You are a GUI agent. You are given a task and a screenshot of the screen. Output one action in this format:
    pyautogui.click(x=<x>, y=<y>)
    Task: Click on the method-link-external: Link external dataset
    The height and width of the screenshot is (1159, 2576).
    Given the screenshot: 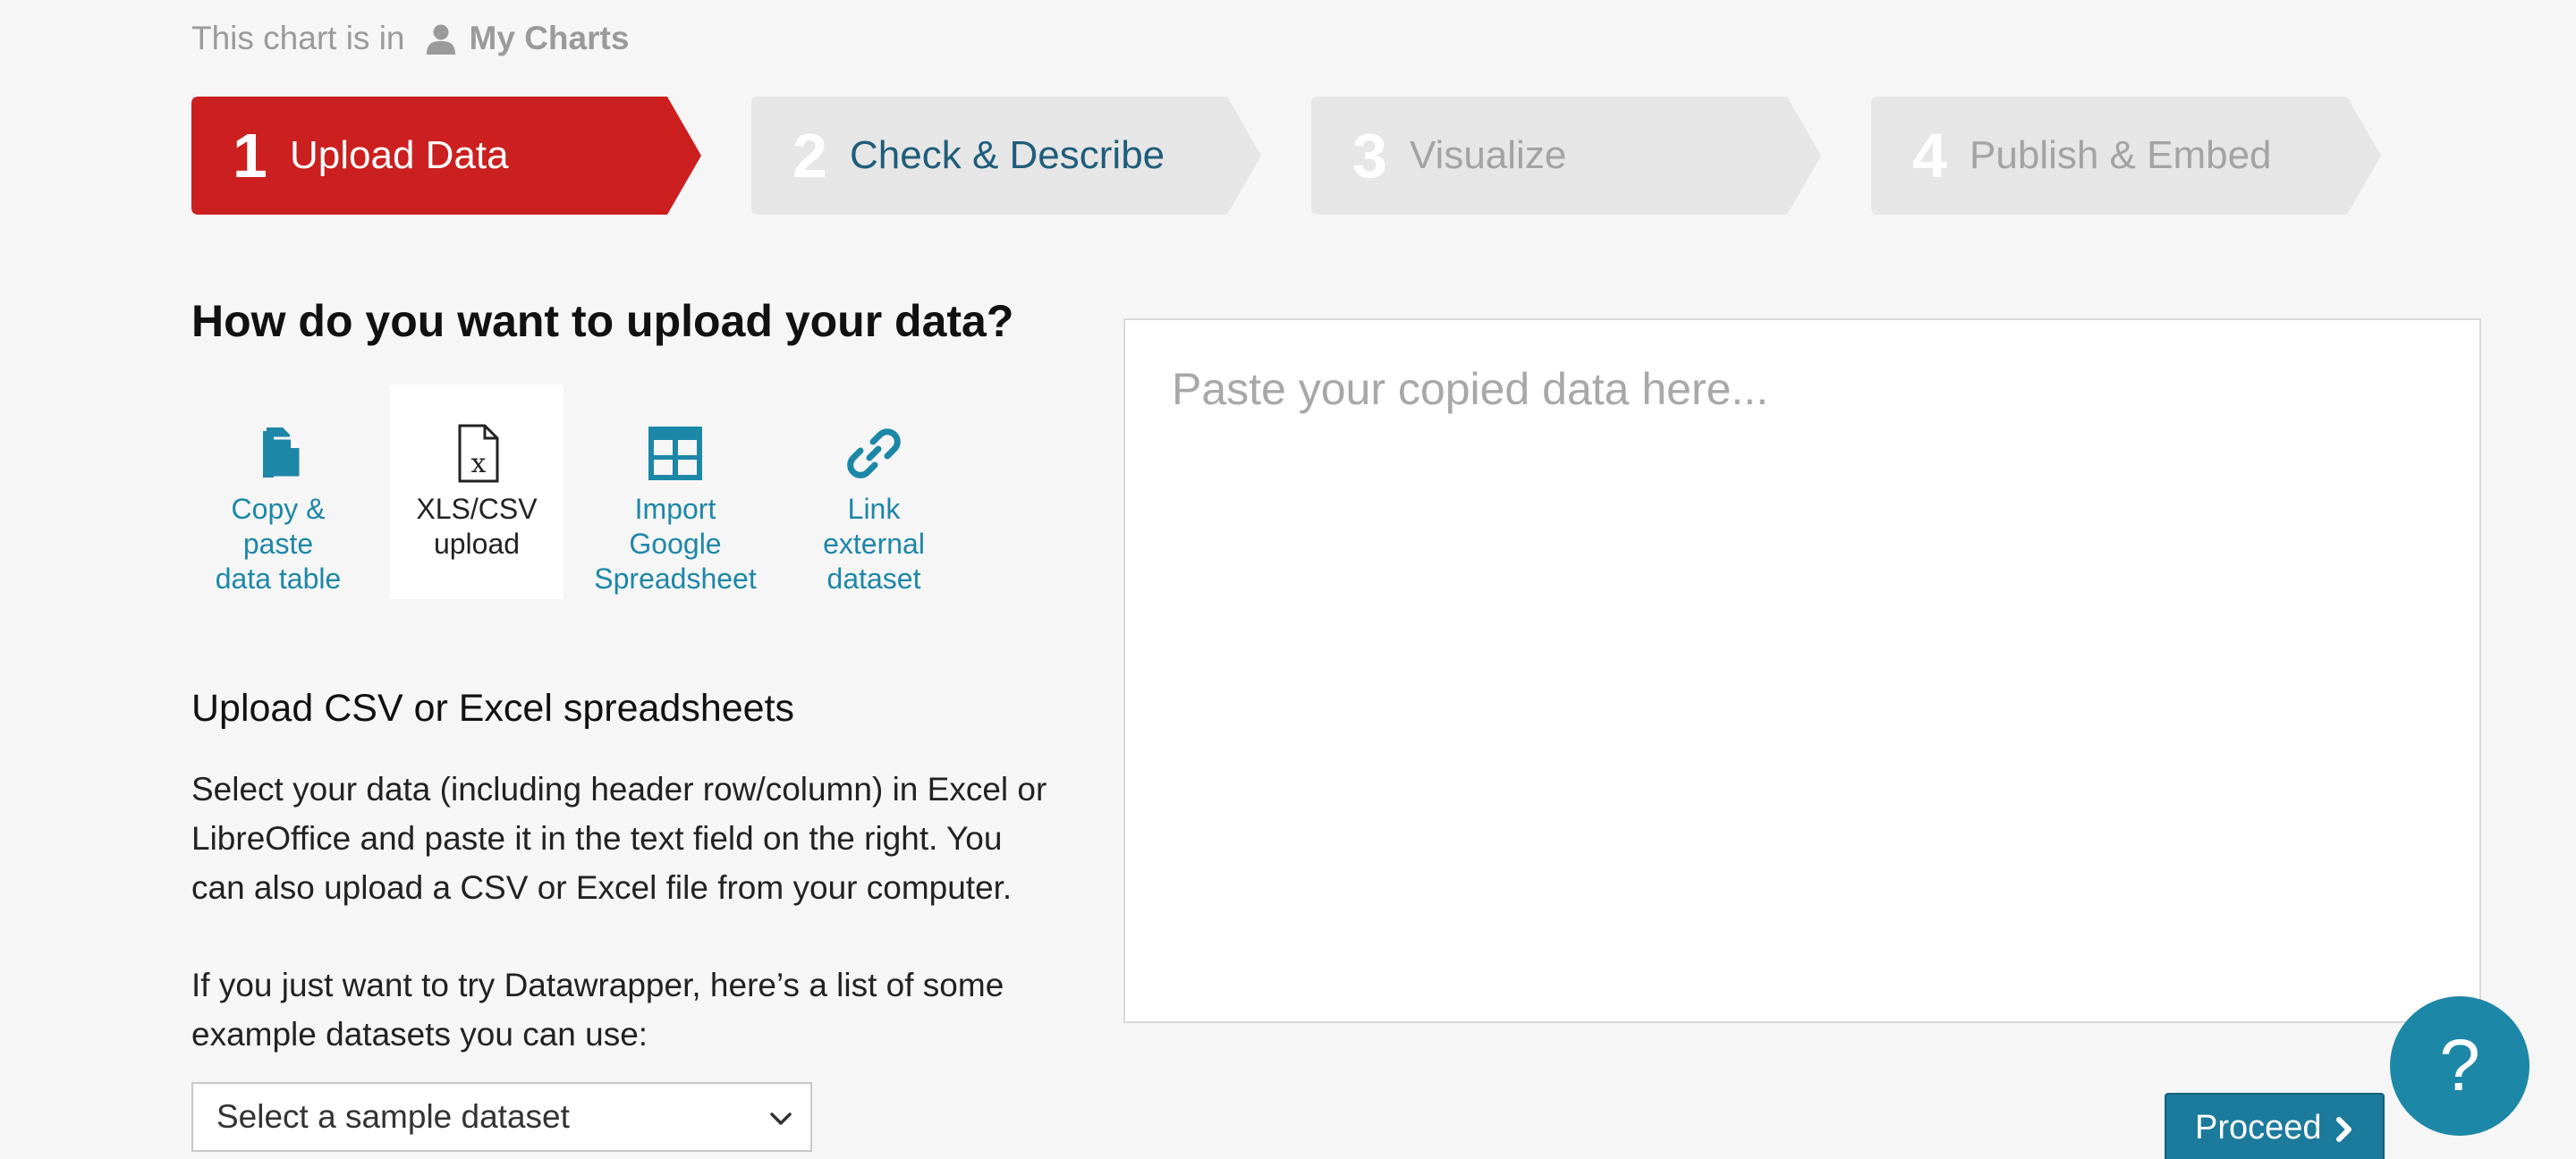 What is the action you would take?
    pyautogui.click(x=874, y=492)
    